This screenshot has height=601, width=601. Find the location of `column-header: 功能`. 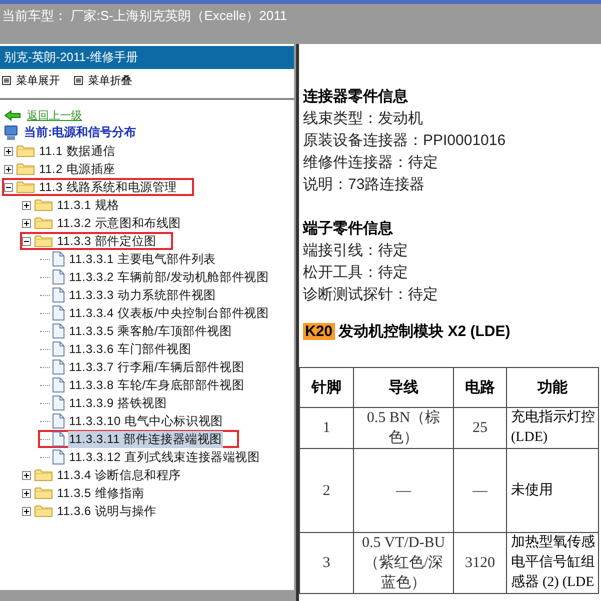

column-header: 功能 is located at coordinates (552, 388).